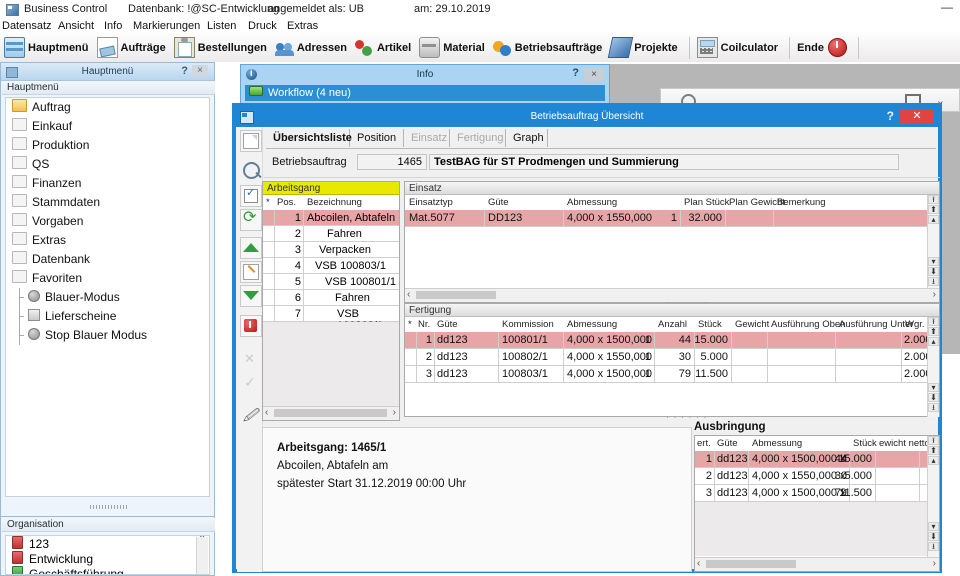 The image size is (960, 576). Describe the element at coordinates (48, 48) in the screenshot. I see `toolbar-button-hauptmenue: Hauptmenü` at that location.